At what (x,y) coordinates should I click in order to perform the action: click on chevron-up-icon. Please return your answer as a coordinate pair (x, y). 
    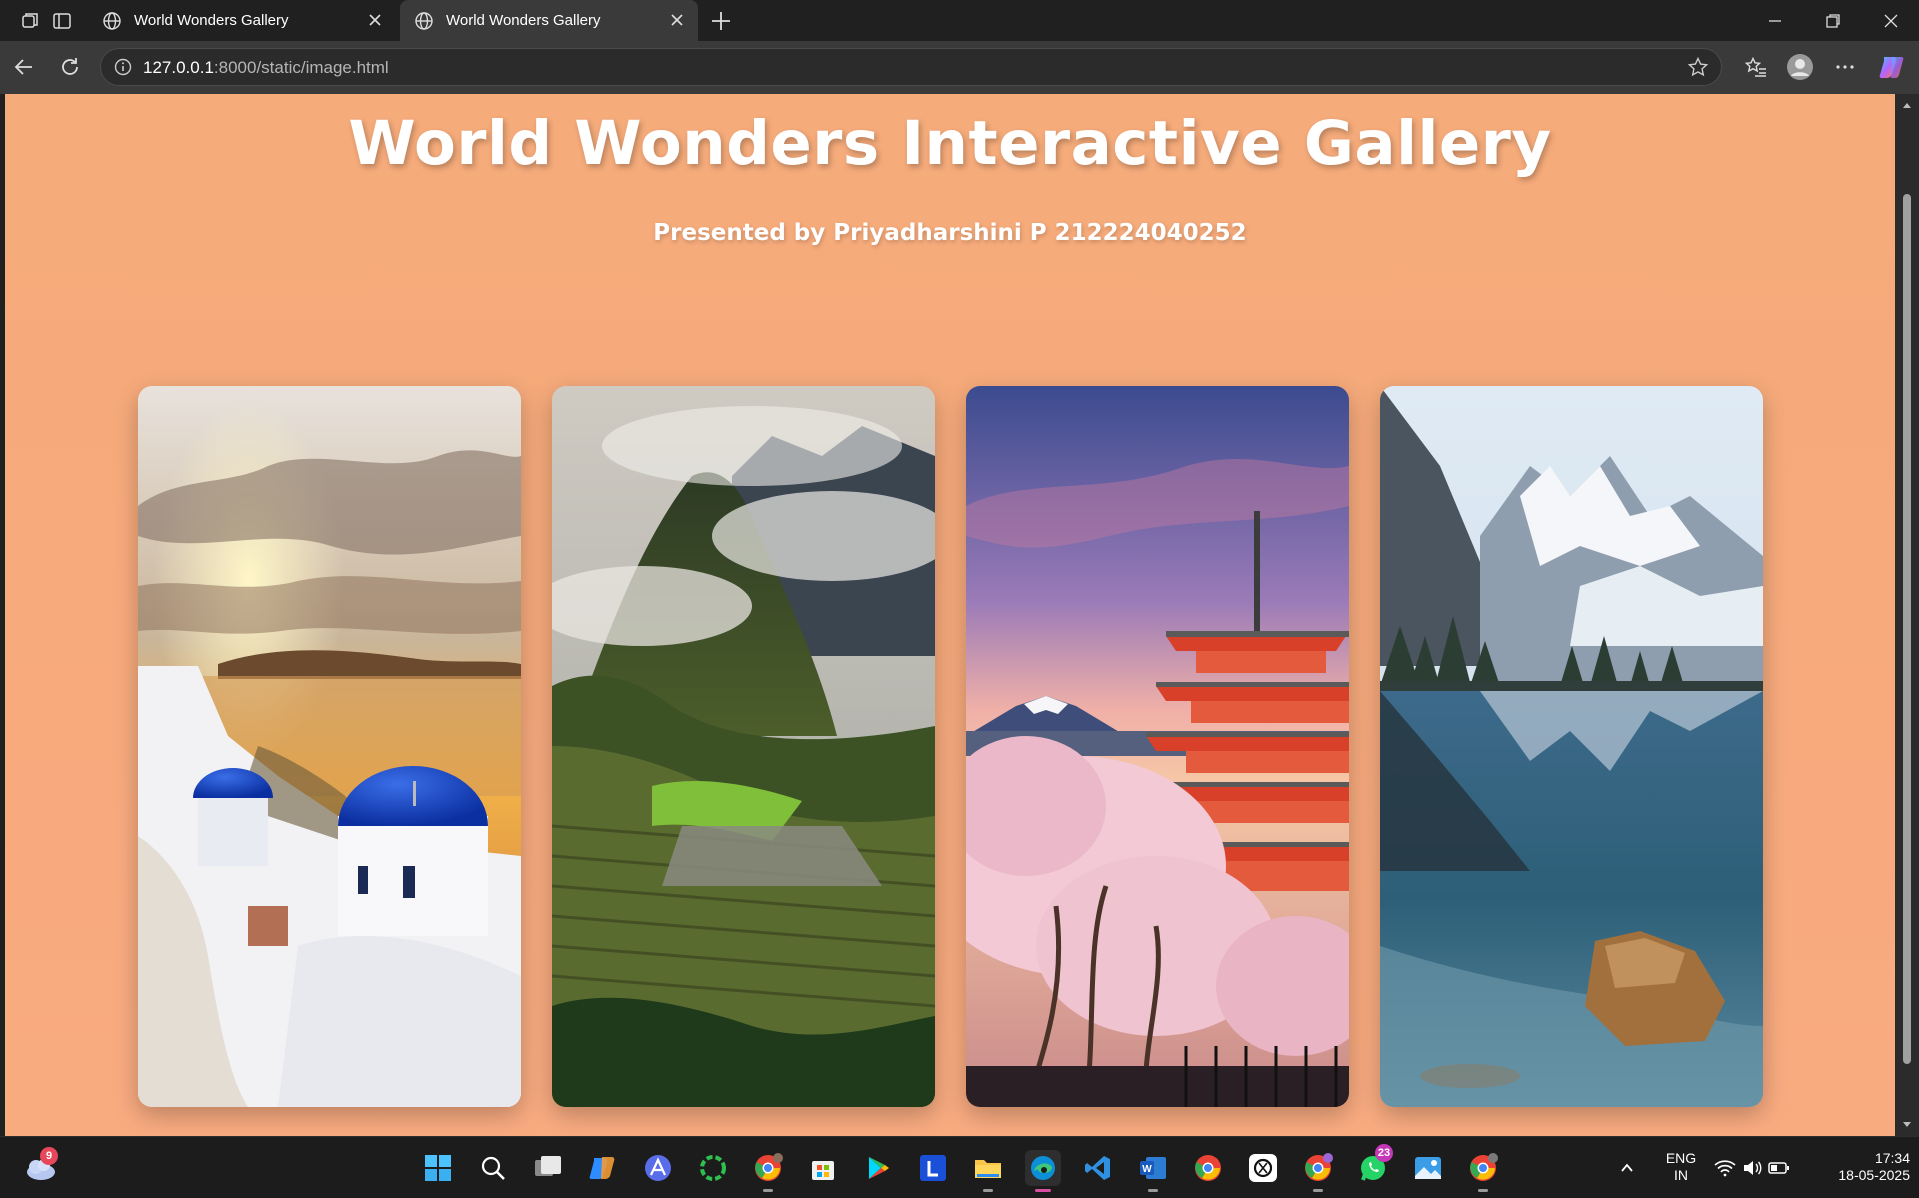
    Looking at the image, I should click on (1627, 1167).